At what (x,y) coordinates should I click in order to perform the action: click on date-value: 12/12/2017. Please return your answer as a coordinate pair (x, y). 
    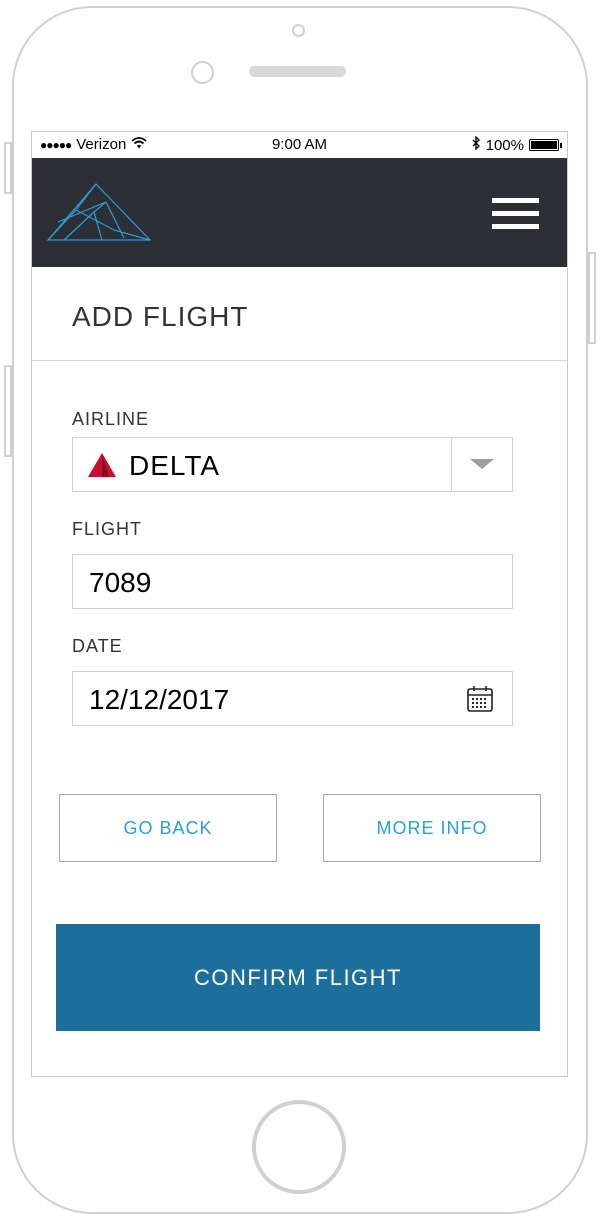
    Looking at the image, I should click on (159, 699).